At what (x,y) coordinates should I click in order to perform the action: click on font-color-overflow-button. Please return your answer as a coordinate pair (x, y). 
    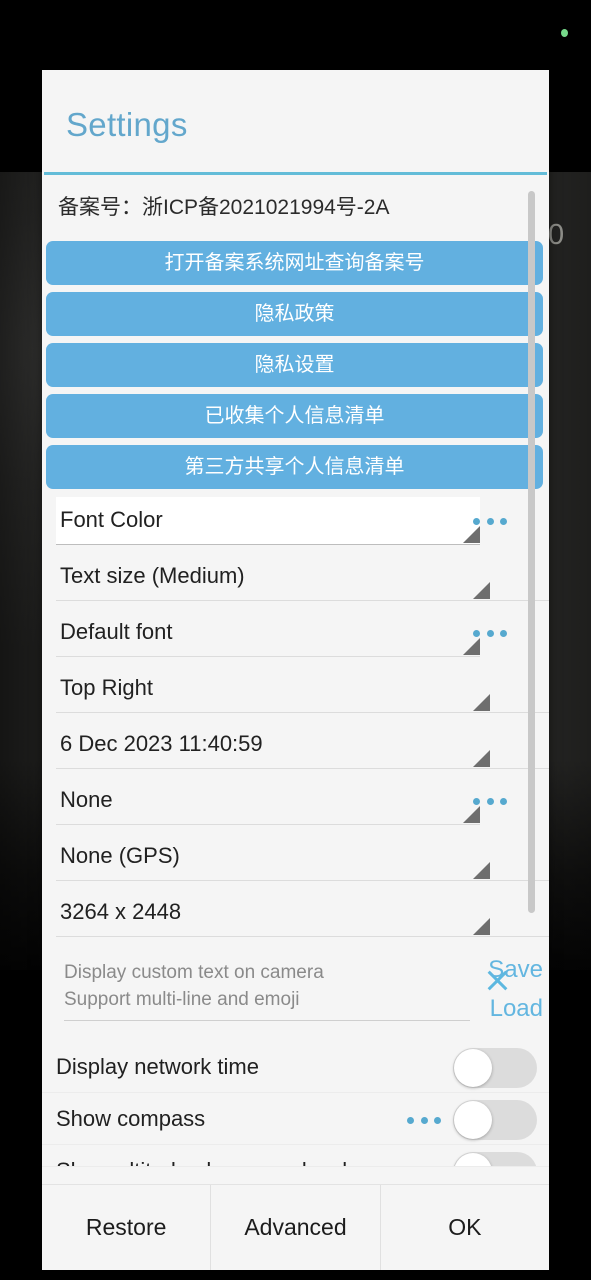
    Looking at the image, I should click on (490, 521).